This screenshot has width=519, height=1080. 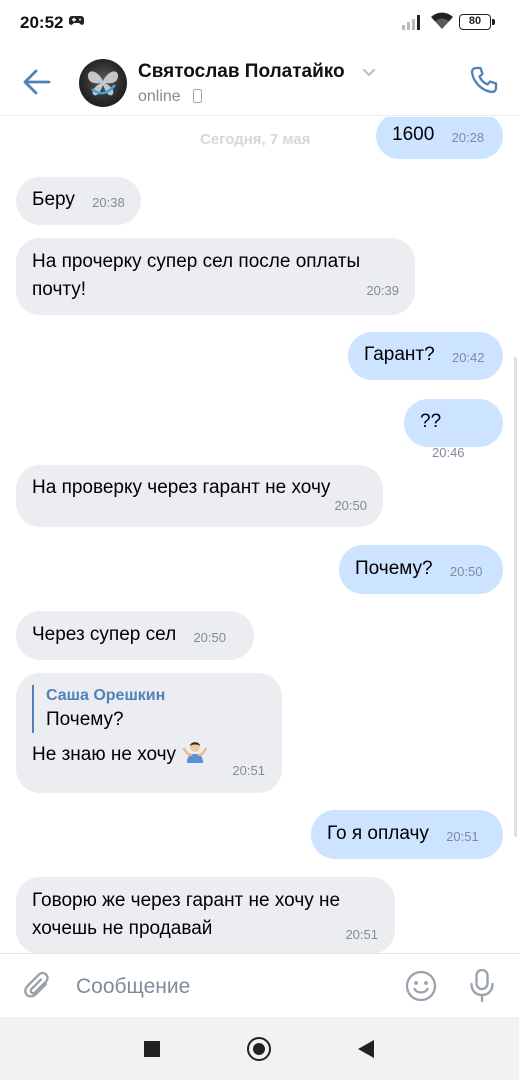 I want to click on message-bubble: ?? 20:46, so click(x=453, y=429).